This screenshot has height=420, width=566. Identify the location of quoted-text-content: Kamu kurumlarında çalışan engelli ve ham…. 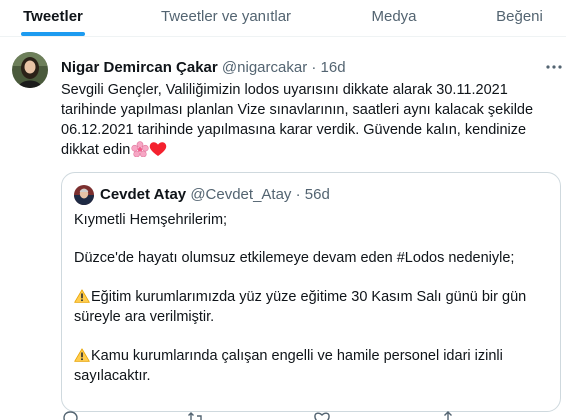
(297, 356).